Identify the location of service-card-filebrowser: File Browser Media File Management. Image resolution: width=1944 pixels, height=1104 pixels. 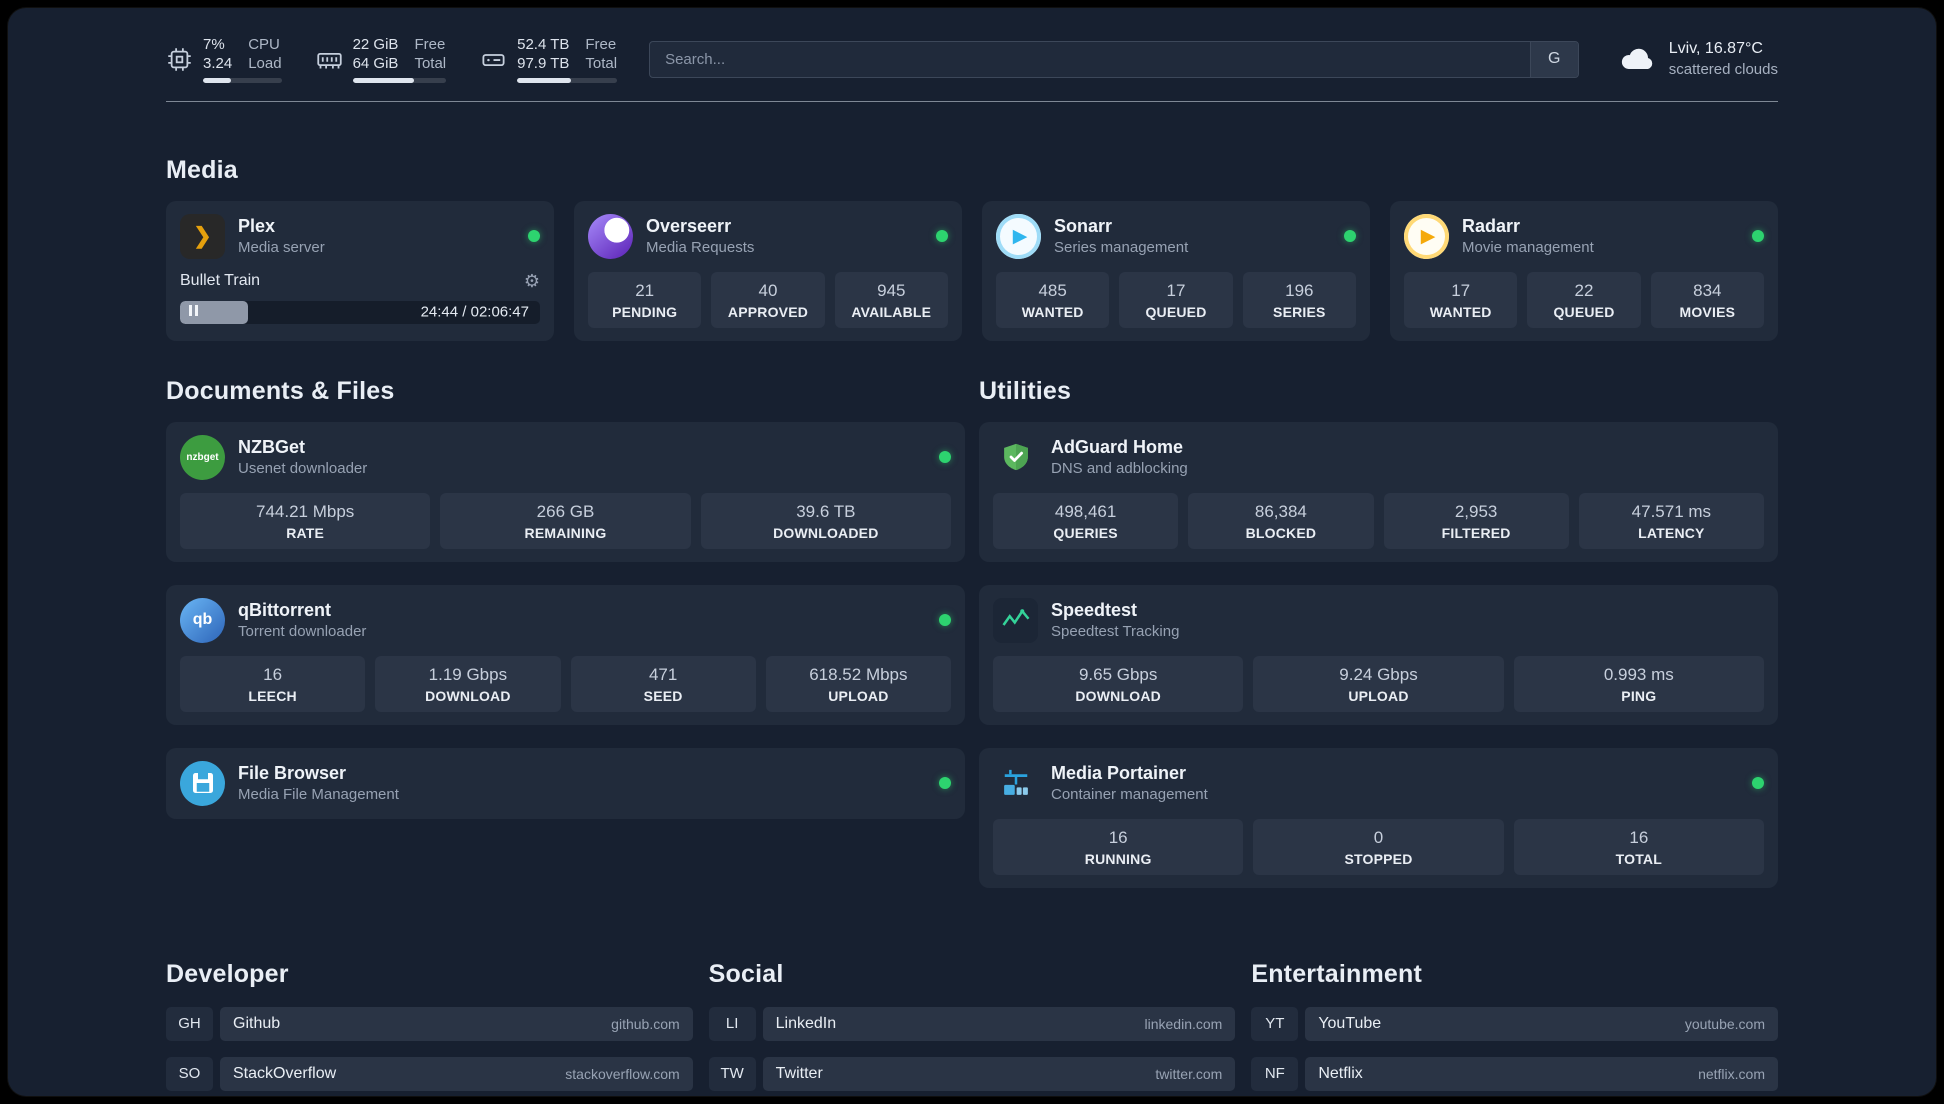
(565, 783).